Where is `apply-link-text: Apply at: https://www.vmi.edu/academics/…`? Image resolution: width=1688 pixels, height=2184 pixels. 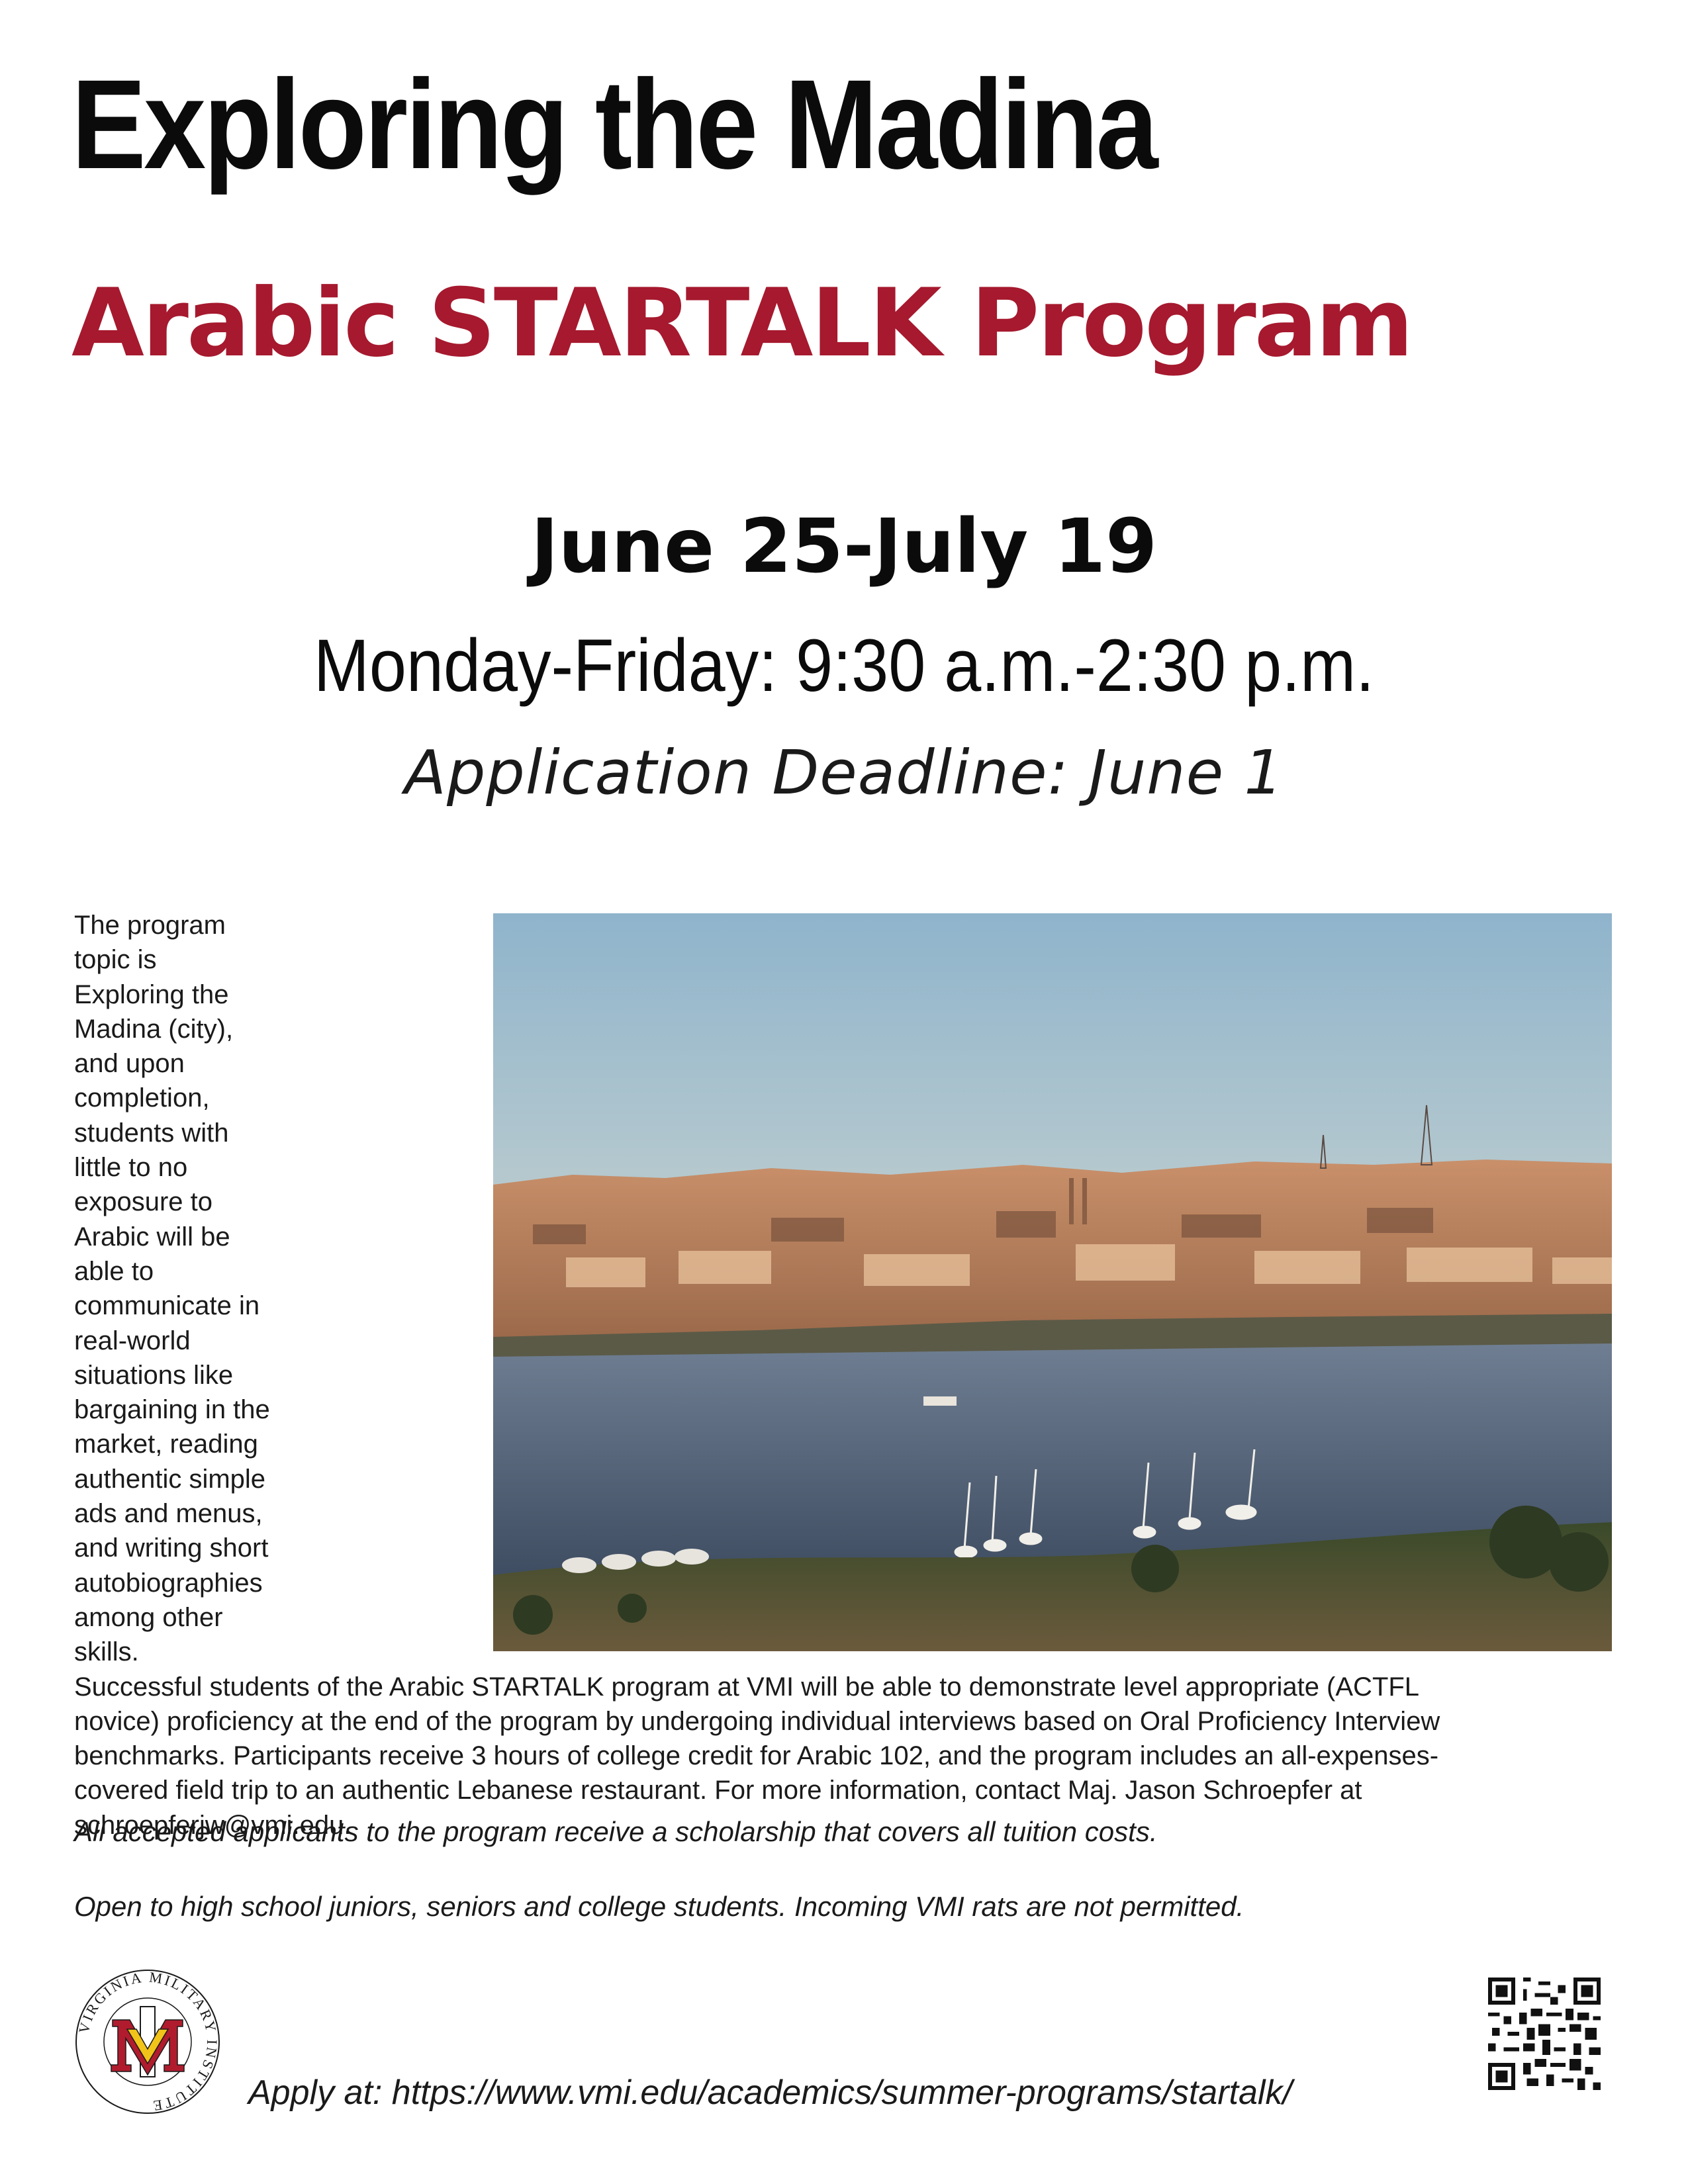 apply-link-text: Apply at: https://www.vmi.edu/academics/… is located at coordinates (770, 2092).